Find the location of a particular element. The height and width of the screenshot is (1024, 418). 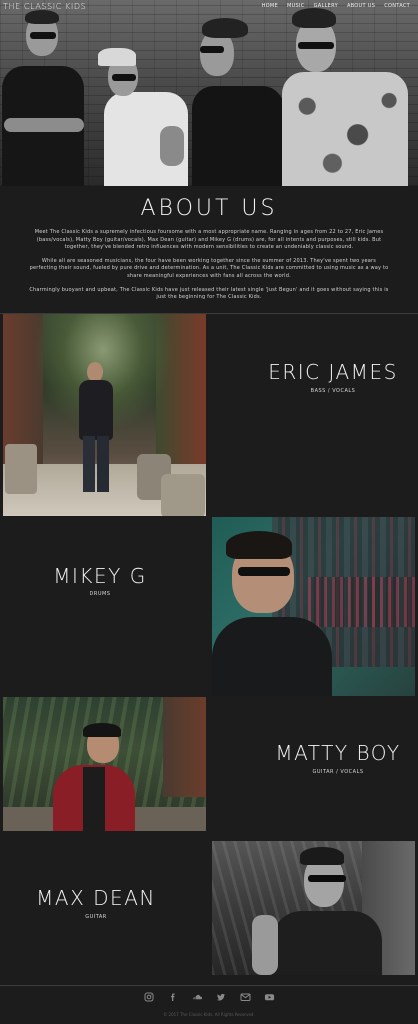

member-name: Eric James is located at coordinates (333, 372).